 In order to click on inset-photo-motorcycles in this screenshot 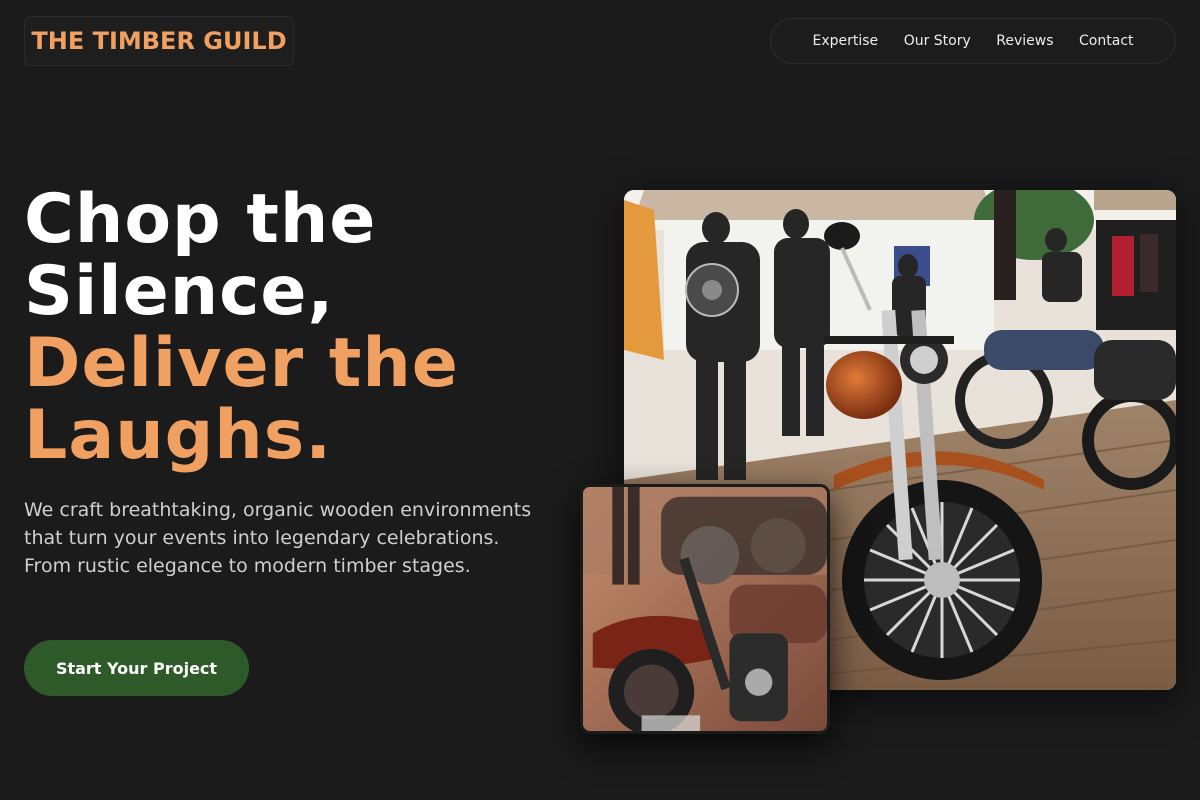, I will do `click(705, 609)`.